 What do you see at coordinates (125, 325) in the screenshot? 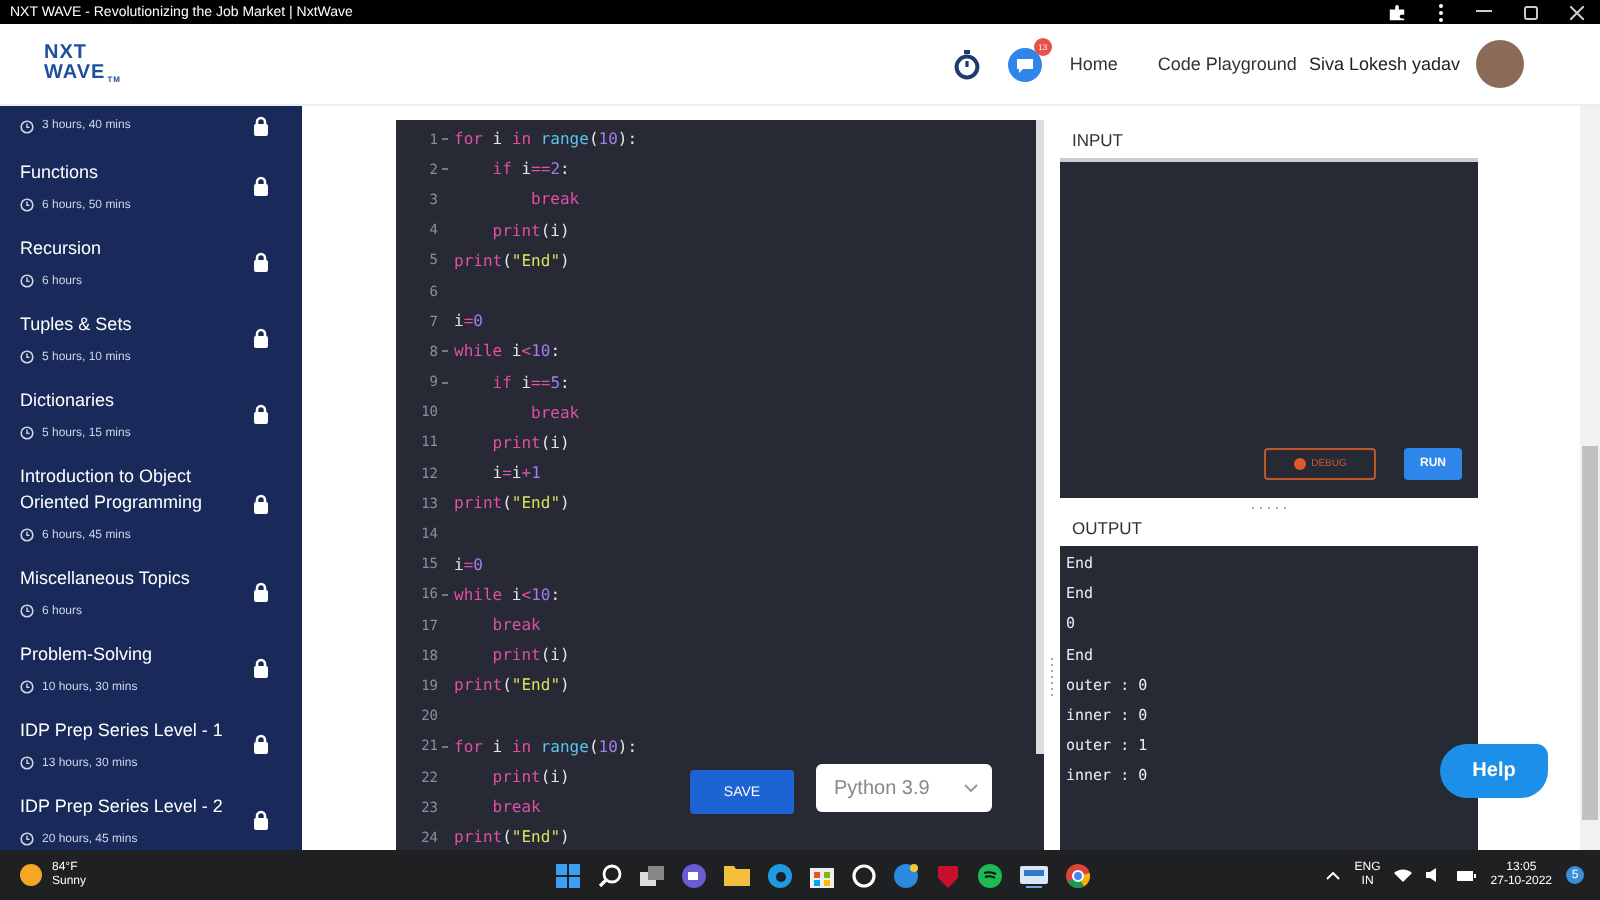
I see `module-title: Tuples & Sets` at bounding box center [125, 325].